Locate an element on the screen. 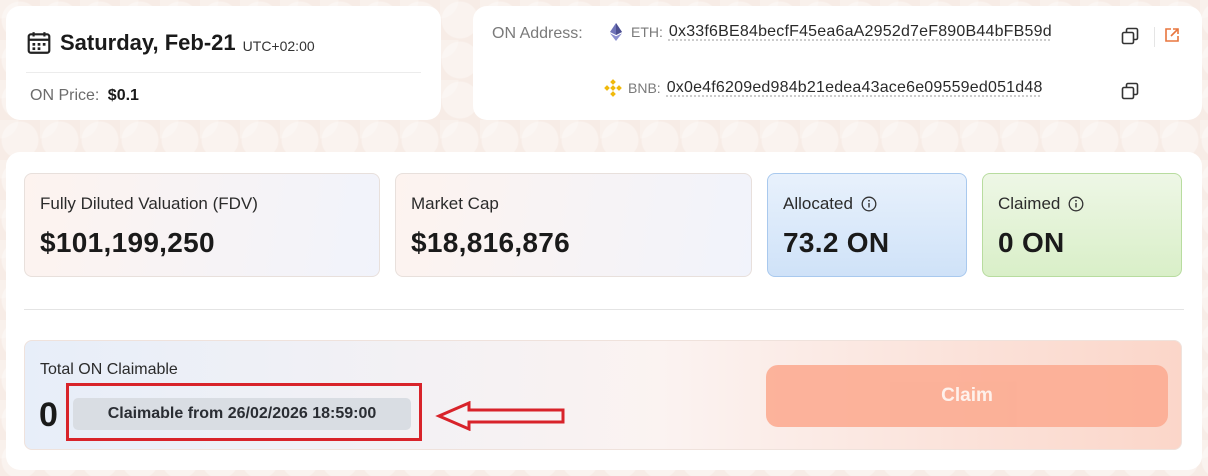  market-cap-label: Market Cap is located at coordinates (455, 203).